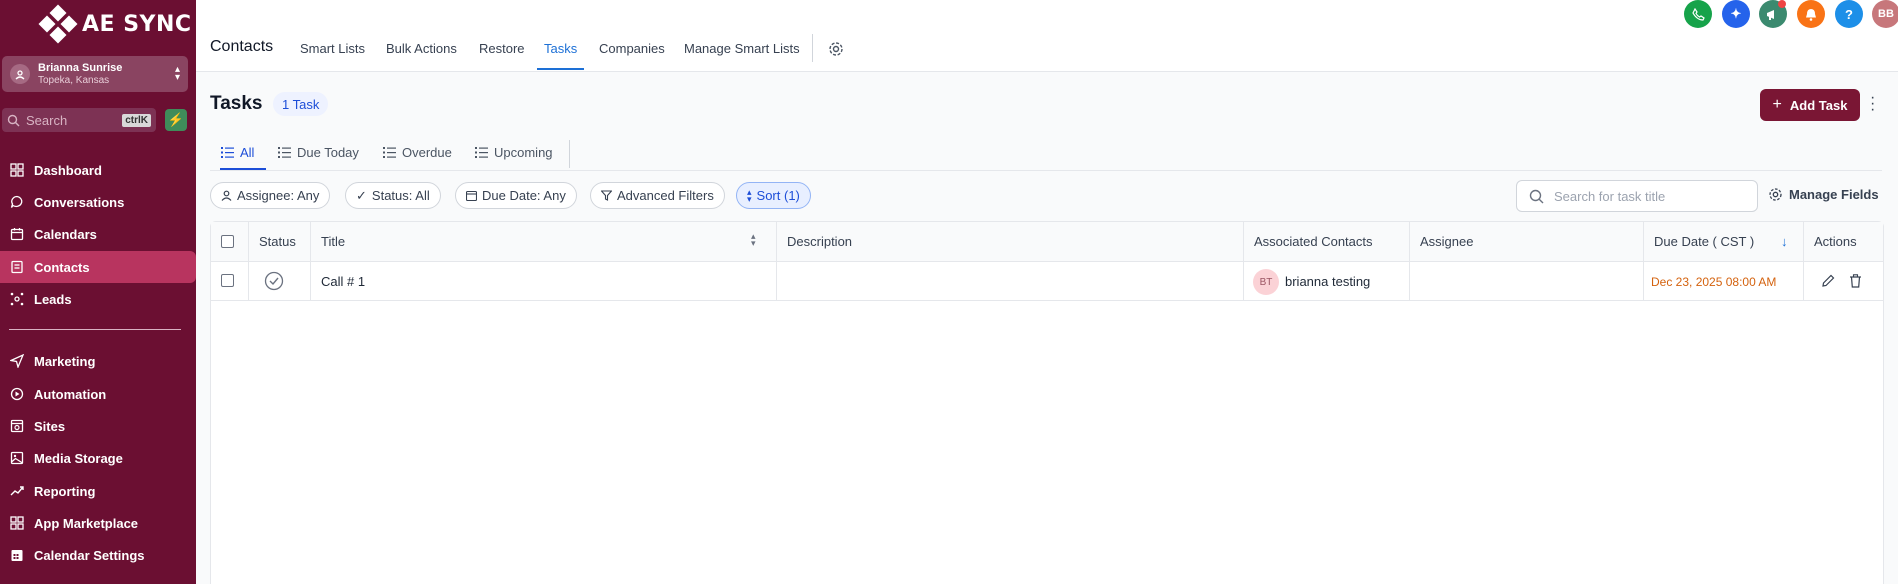  Describe the element at coordinates (560, 48) in the screenshot. I see `tab-tasks: Tasks` at that location.